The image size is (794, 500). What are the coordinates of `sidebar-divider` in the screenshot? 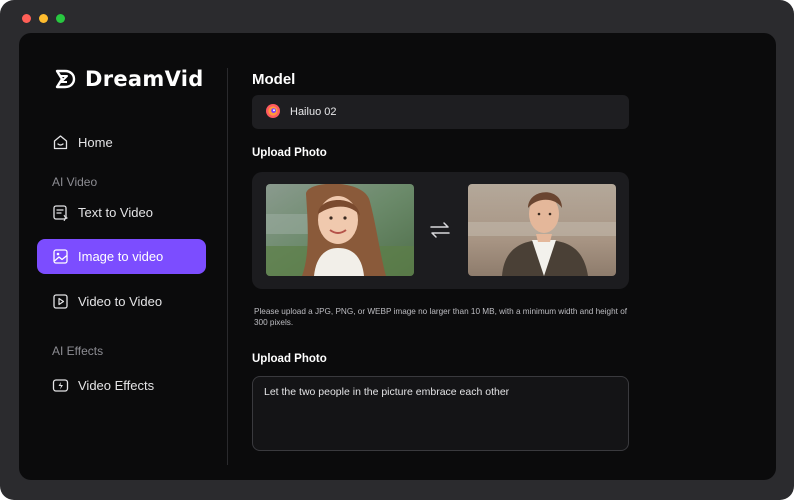 It's located at (227, 266).